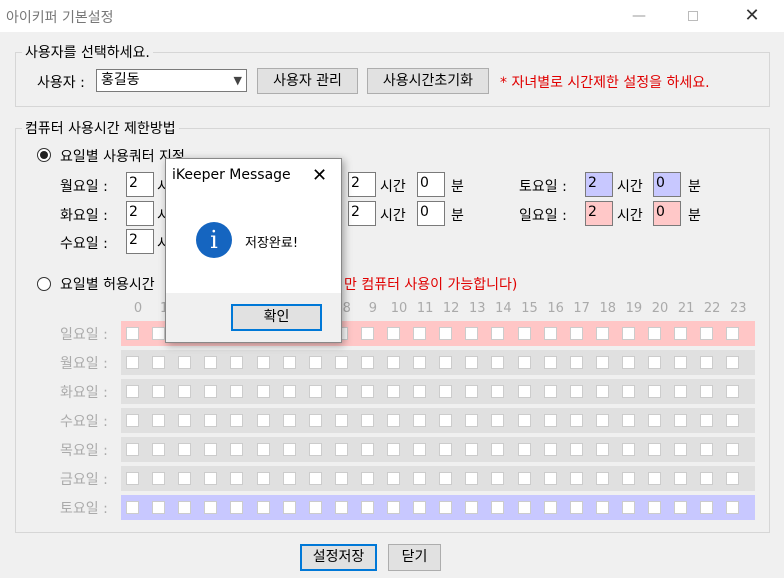 The height and width of the screenshot is (578, 784). Describe the element at coordinates (667, 213) in the screenshot. I see `sun-minutes-input: 0` at that location.